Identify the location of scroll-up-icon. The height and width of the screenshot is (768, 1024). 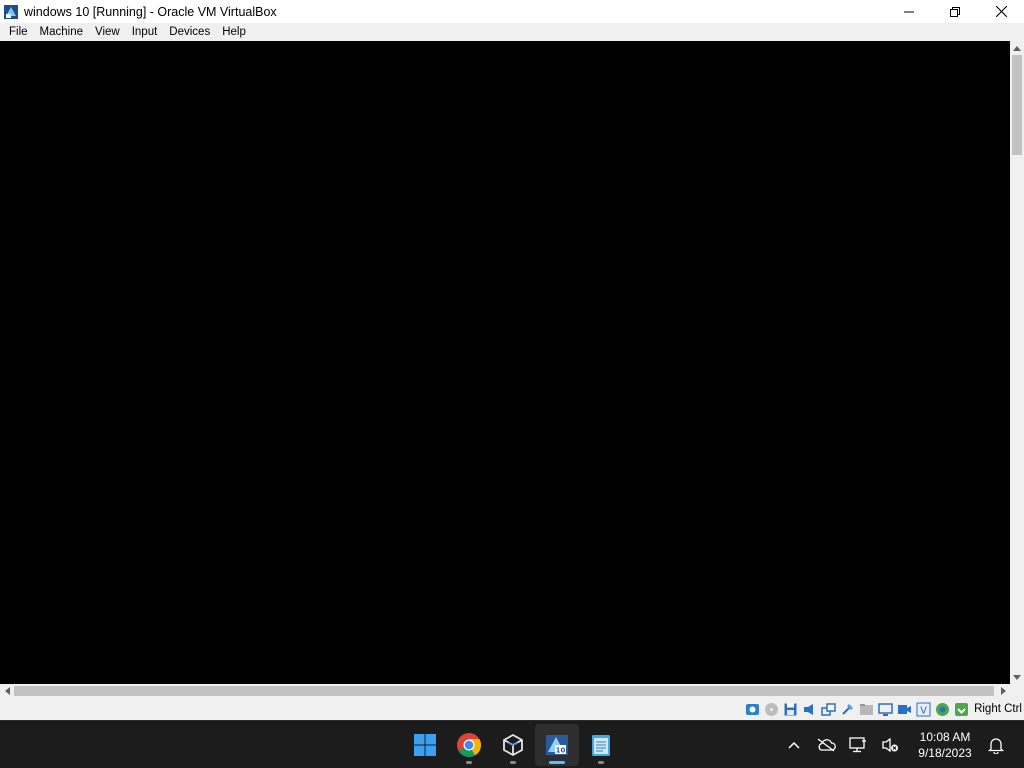
(1017, 48).